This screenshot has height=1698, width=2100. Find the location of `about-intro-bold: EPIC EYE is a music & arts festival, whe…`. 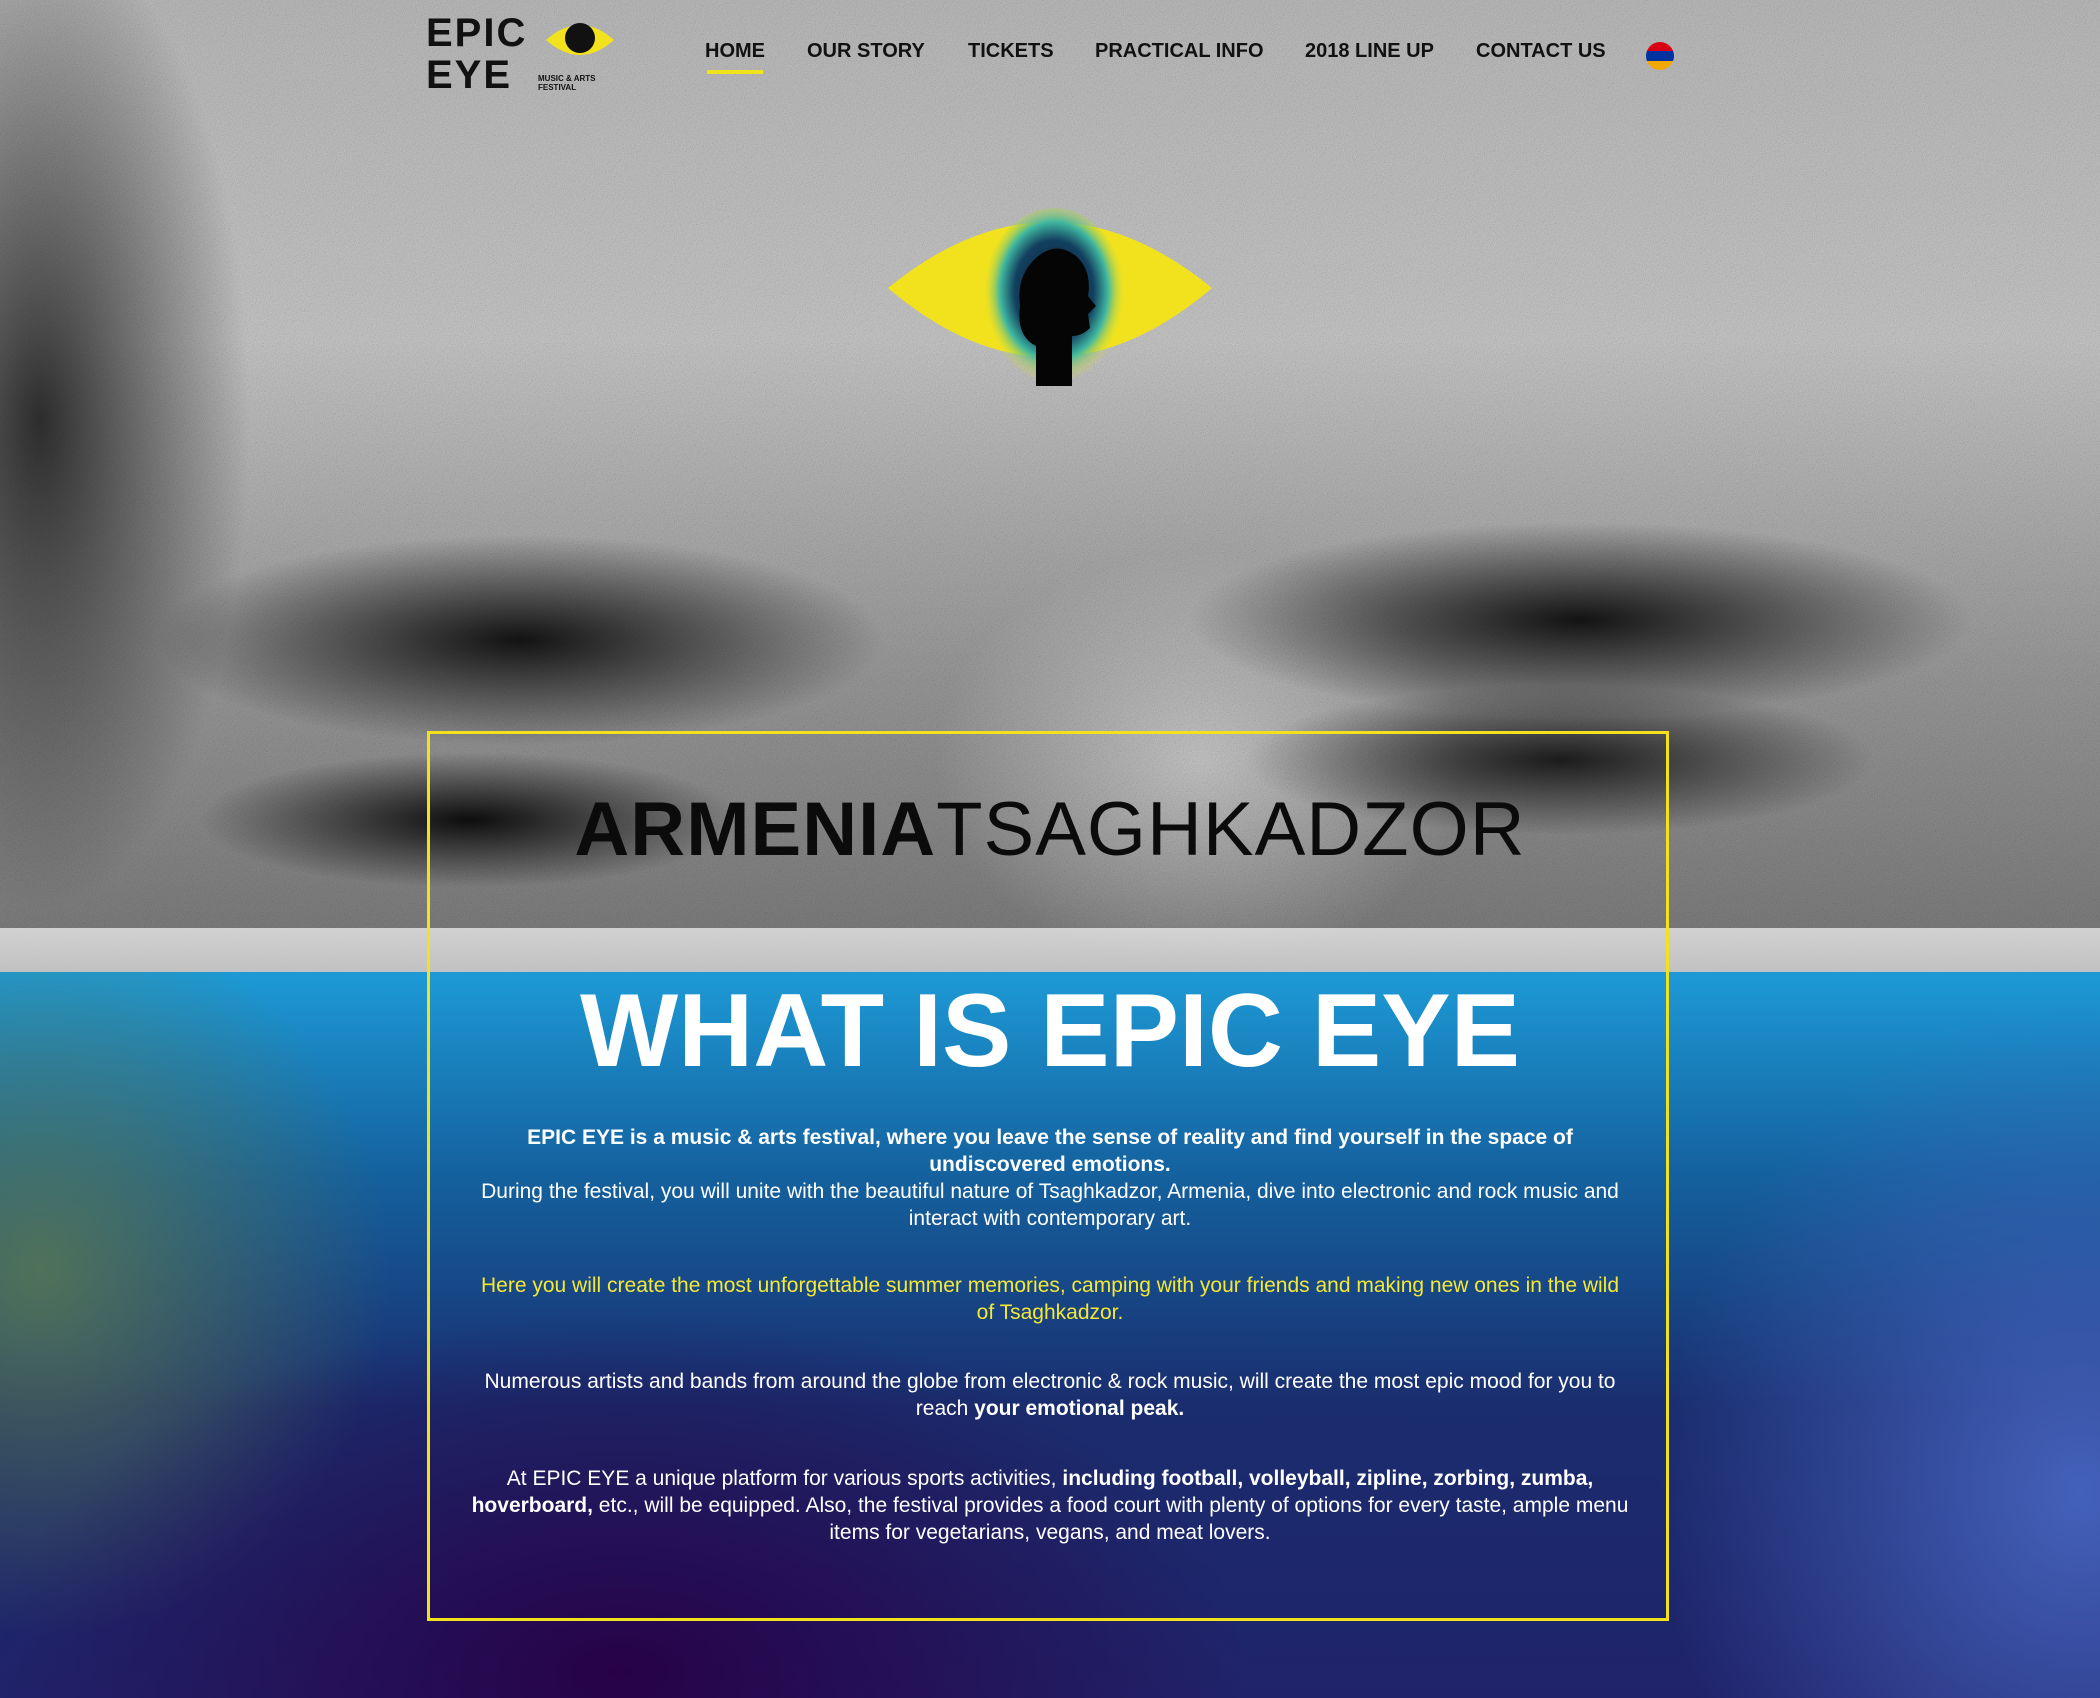

about-intro-bold: EPIC EYE is a music & arts festival, whe… is located at coordinates (1050, 1151).